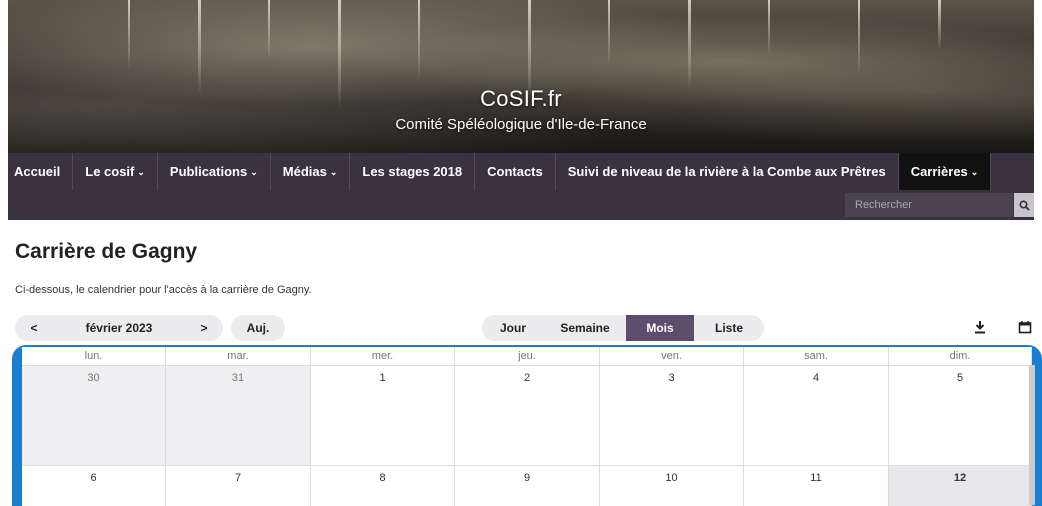 The width and height of the screenshot is (1042, 506). What do you see at coordinates (672, 416) in the screenshot?
I see `calendar-day-cell: 3` at bounding box center [672, 416].